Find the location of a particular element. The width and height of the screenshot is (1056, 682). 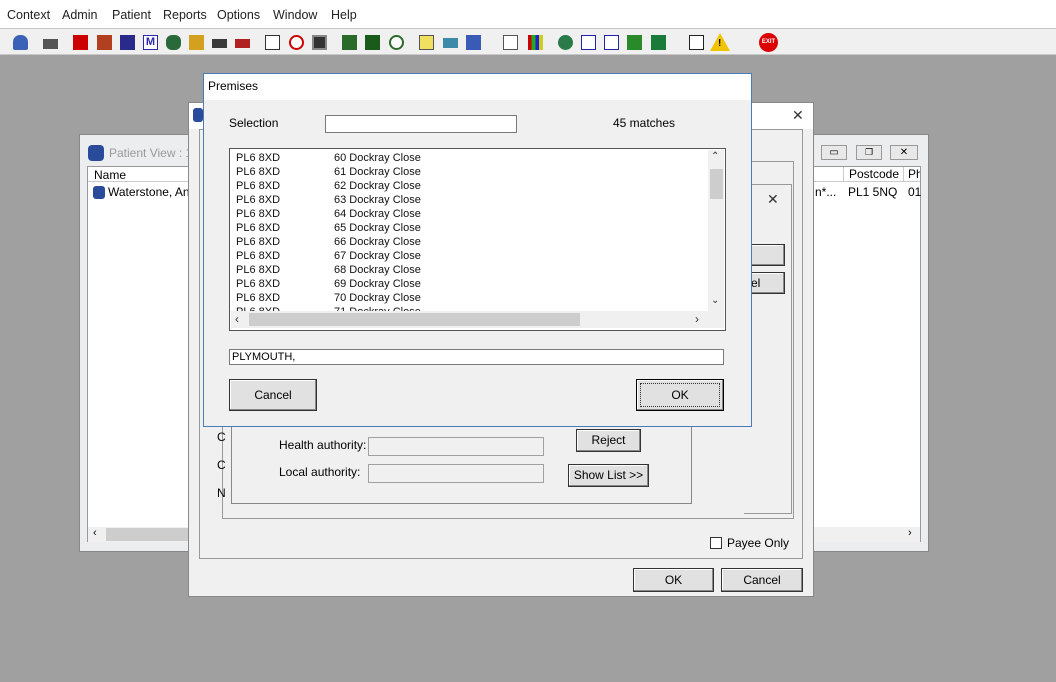

list-item-address: 60 Dockray Close is located at coordinates (377, 158).